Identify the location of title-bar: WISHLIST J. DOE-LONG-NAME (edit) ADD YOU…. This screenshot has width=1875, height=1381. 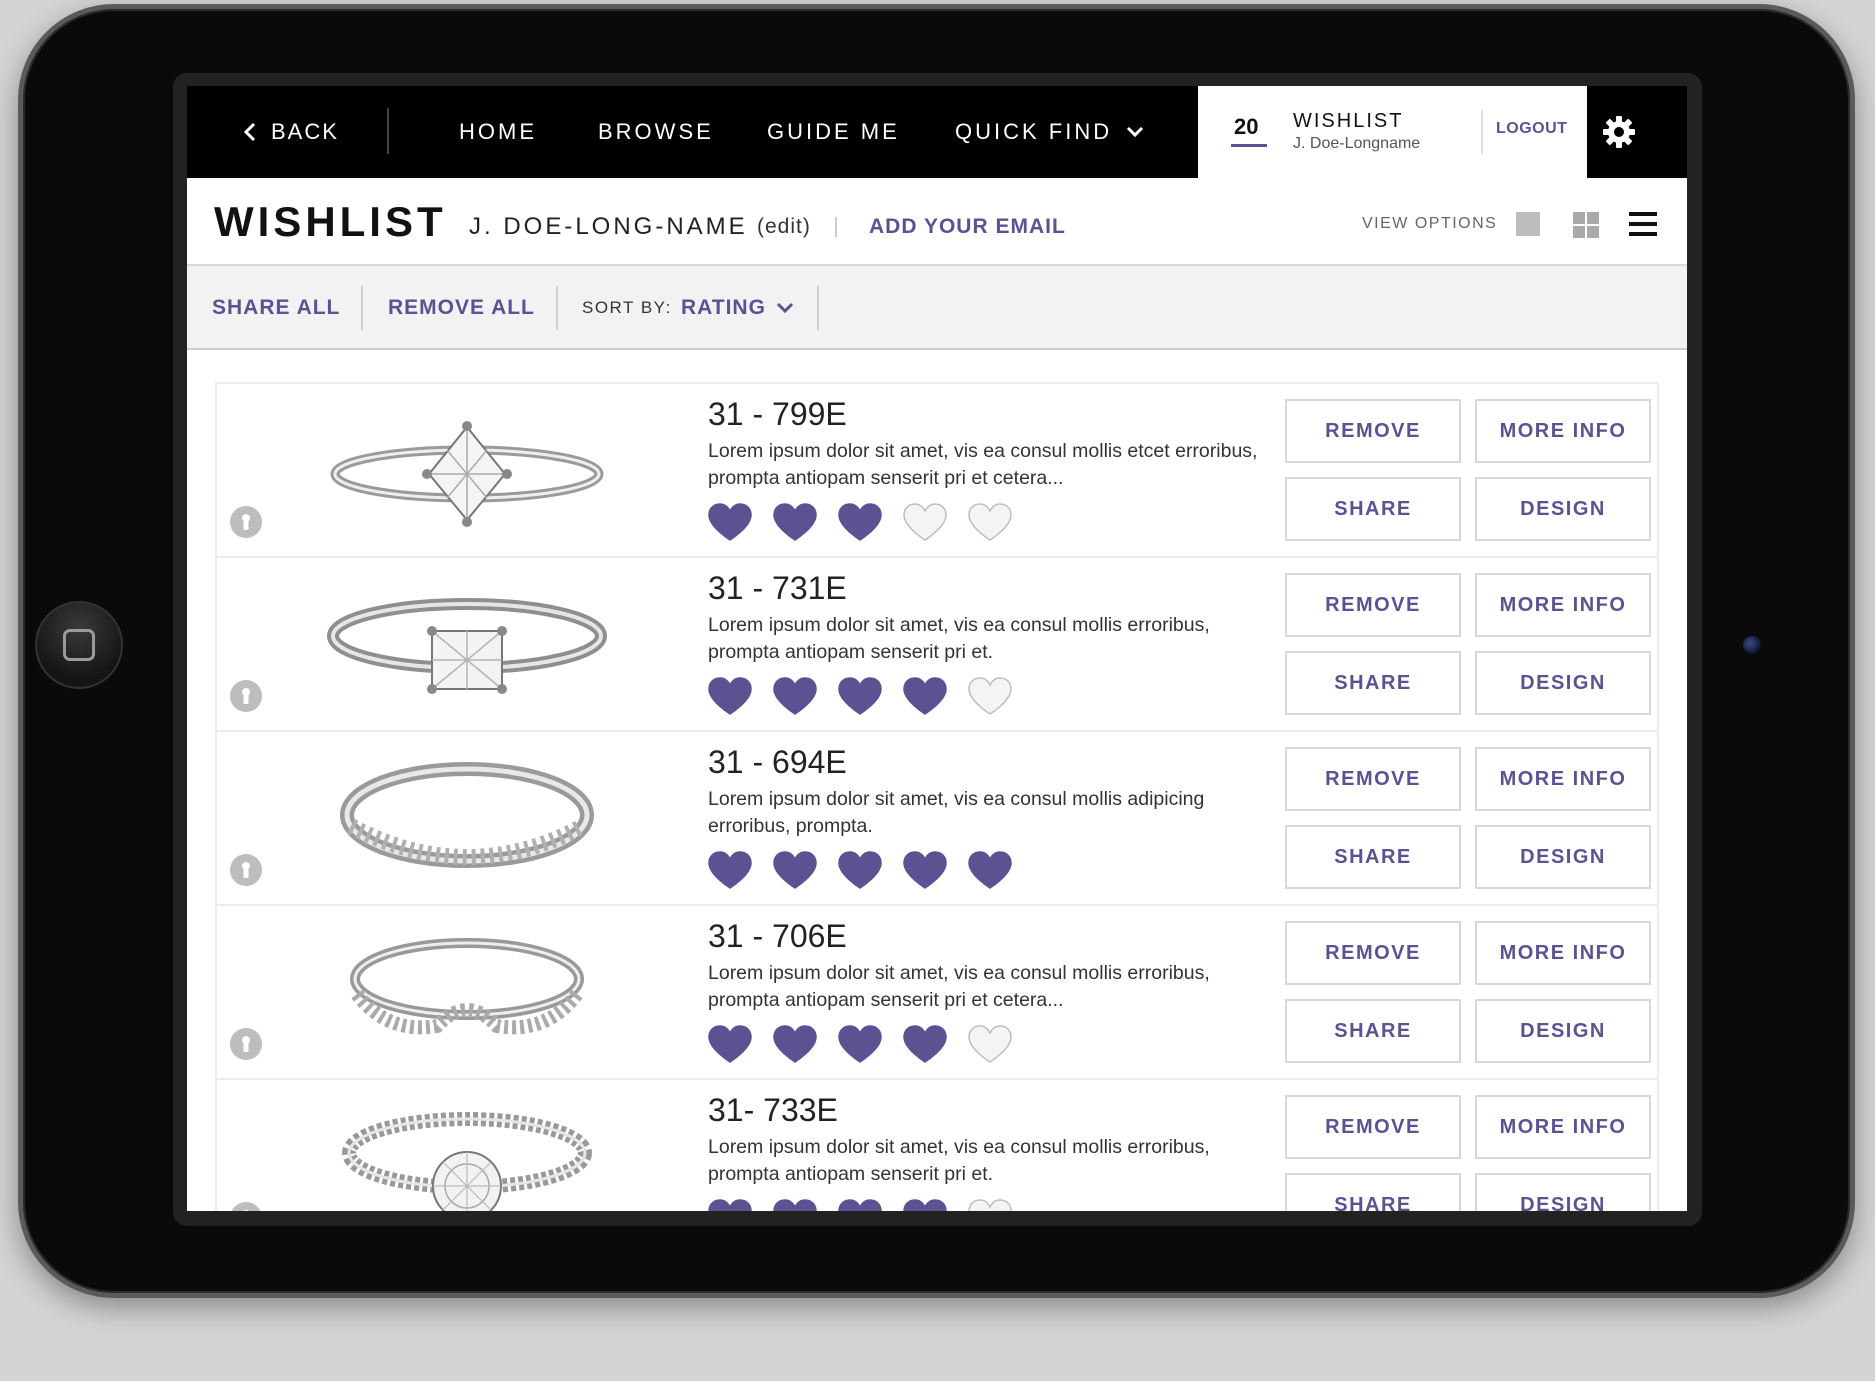
(937, 222).